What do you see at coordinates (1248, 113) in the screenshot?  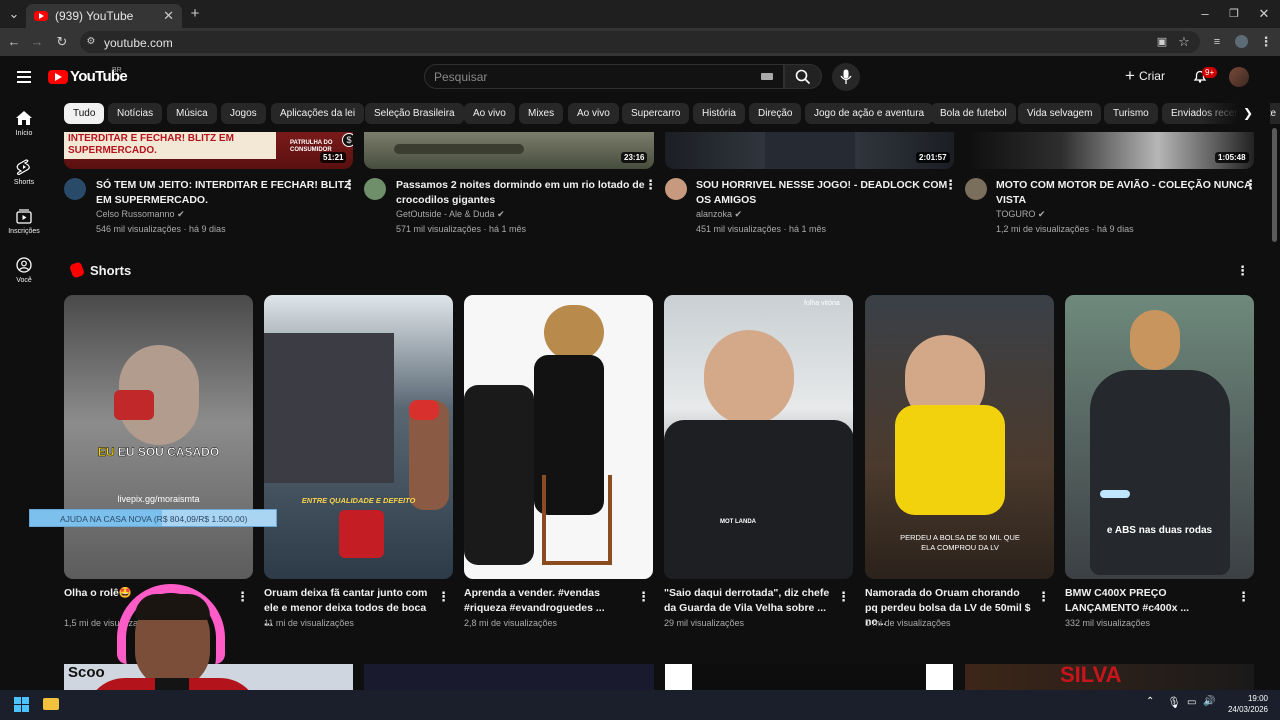 I see `chip-next-arrow-icon: ❯` at bounding box center [1248, 113].